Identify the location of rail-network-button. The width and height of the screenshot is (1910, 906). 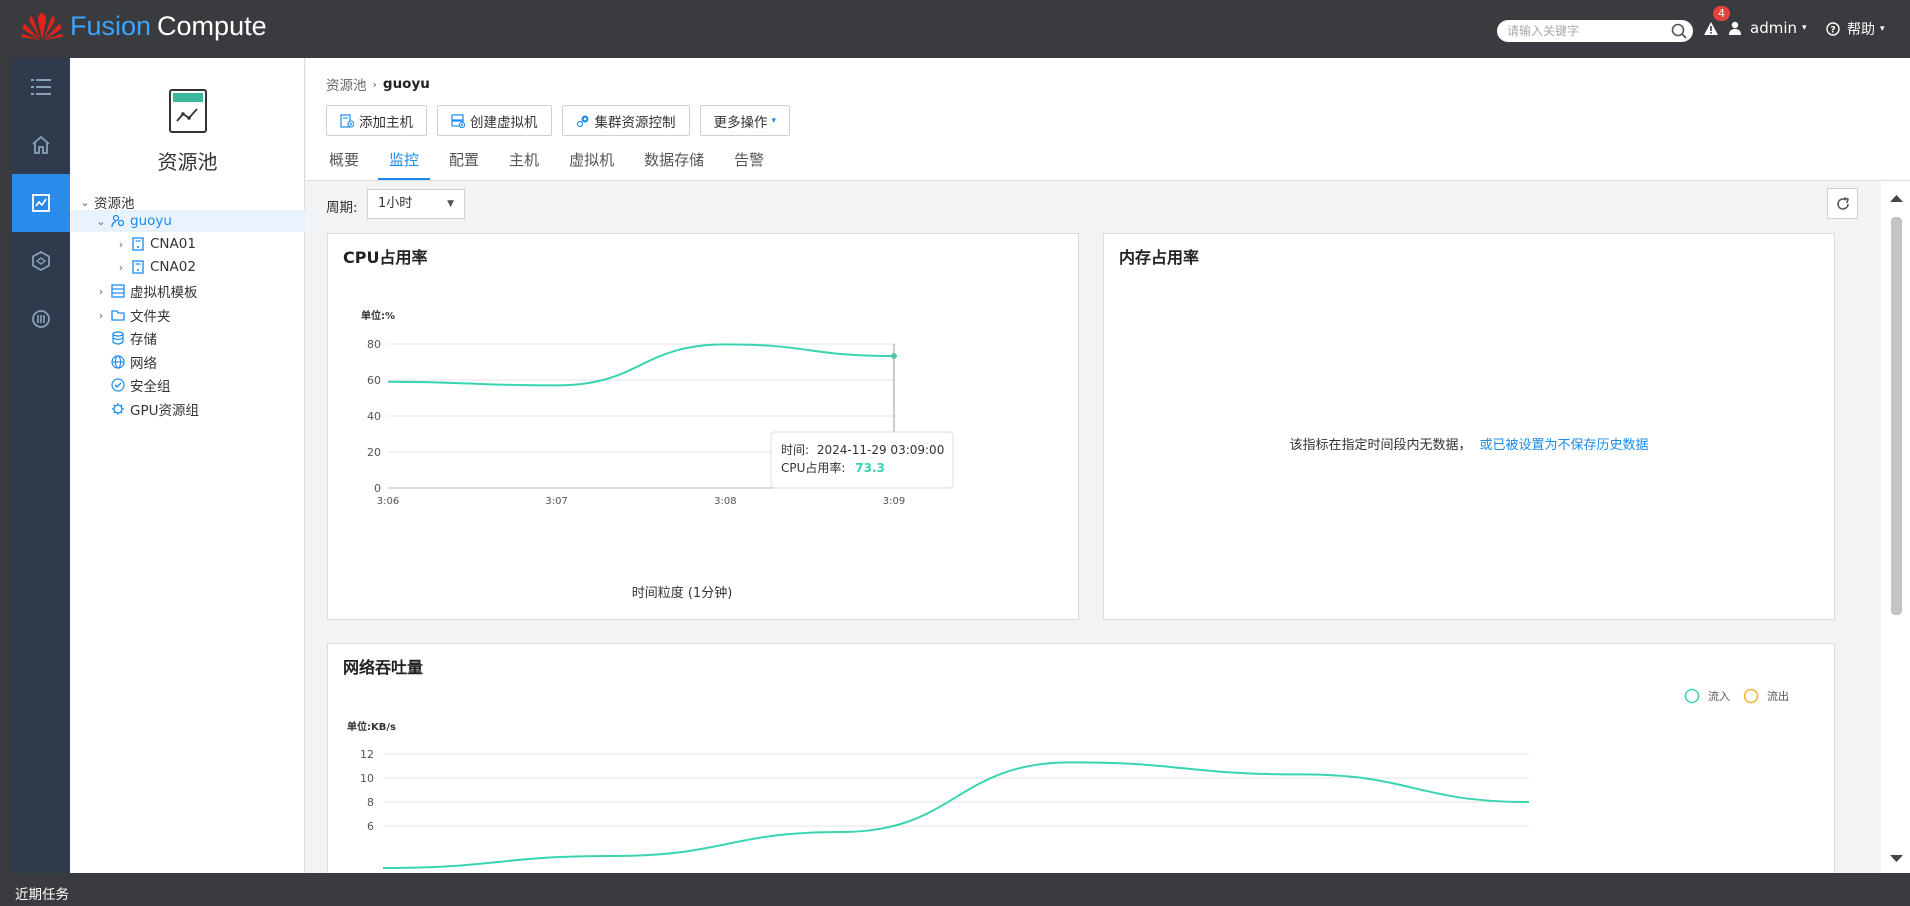
(41, 261).